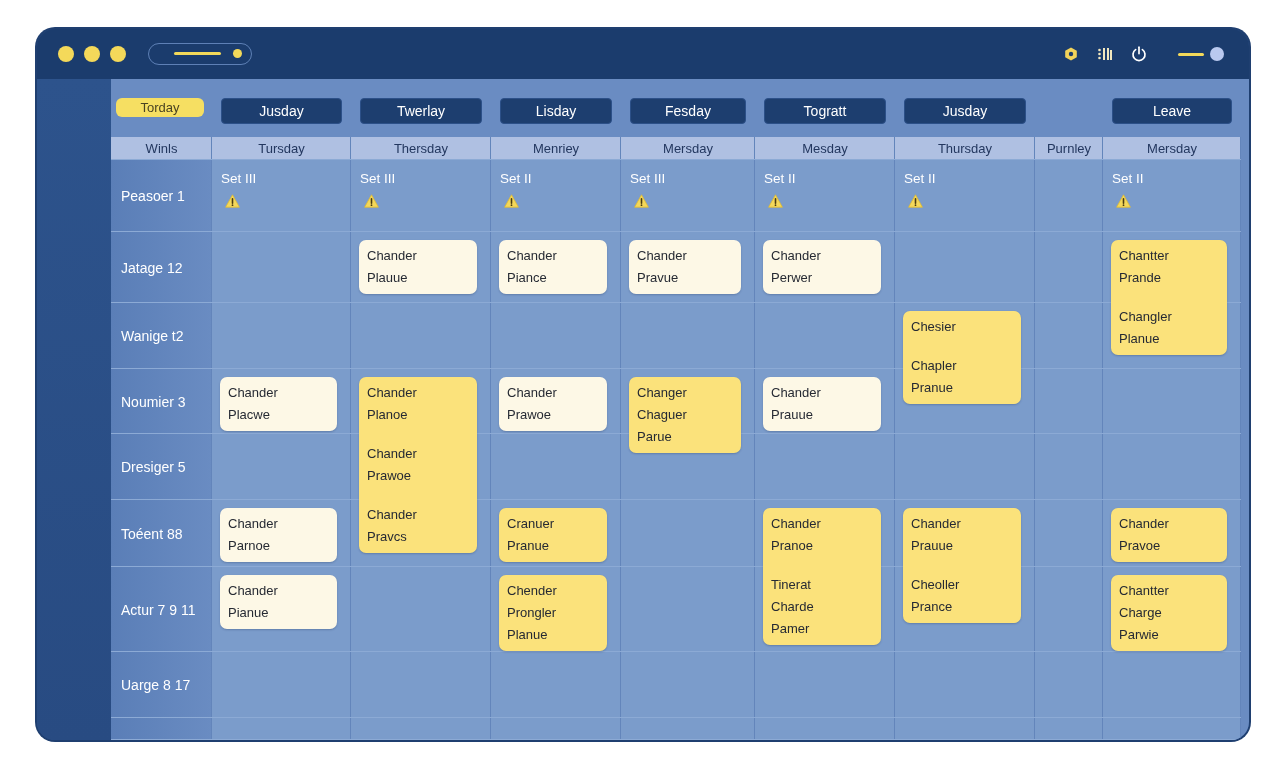 The width and height of the screenshot is (1280, 768). Describe the element at coordinates (1144, 535) in the screenshot. I see `event-text: Chander Pravoe` at that location.